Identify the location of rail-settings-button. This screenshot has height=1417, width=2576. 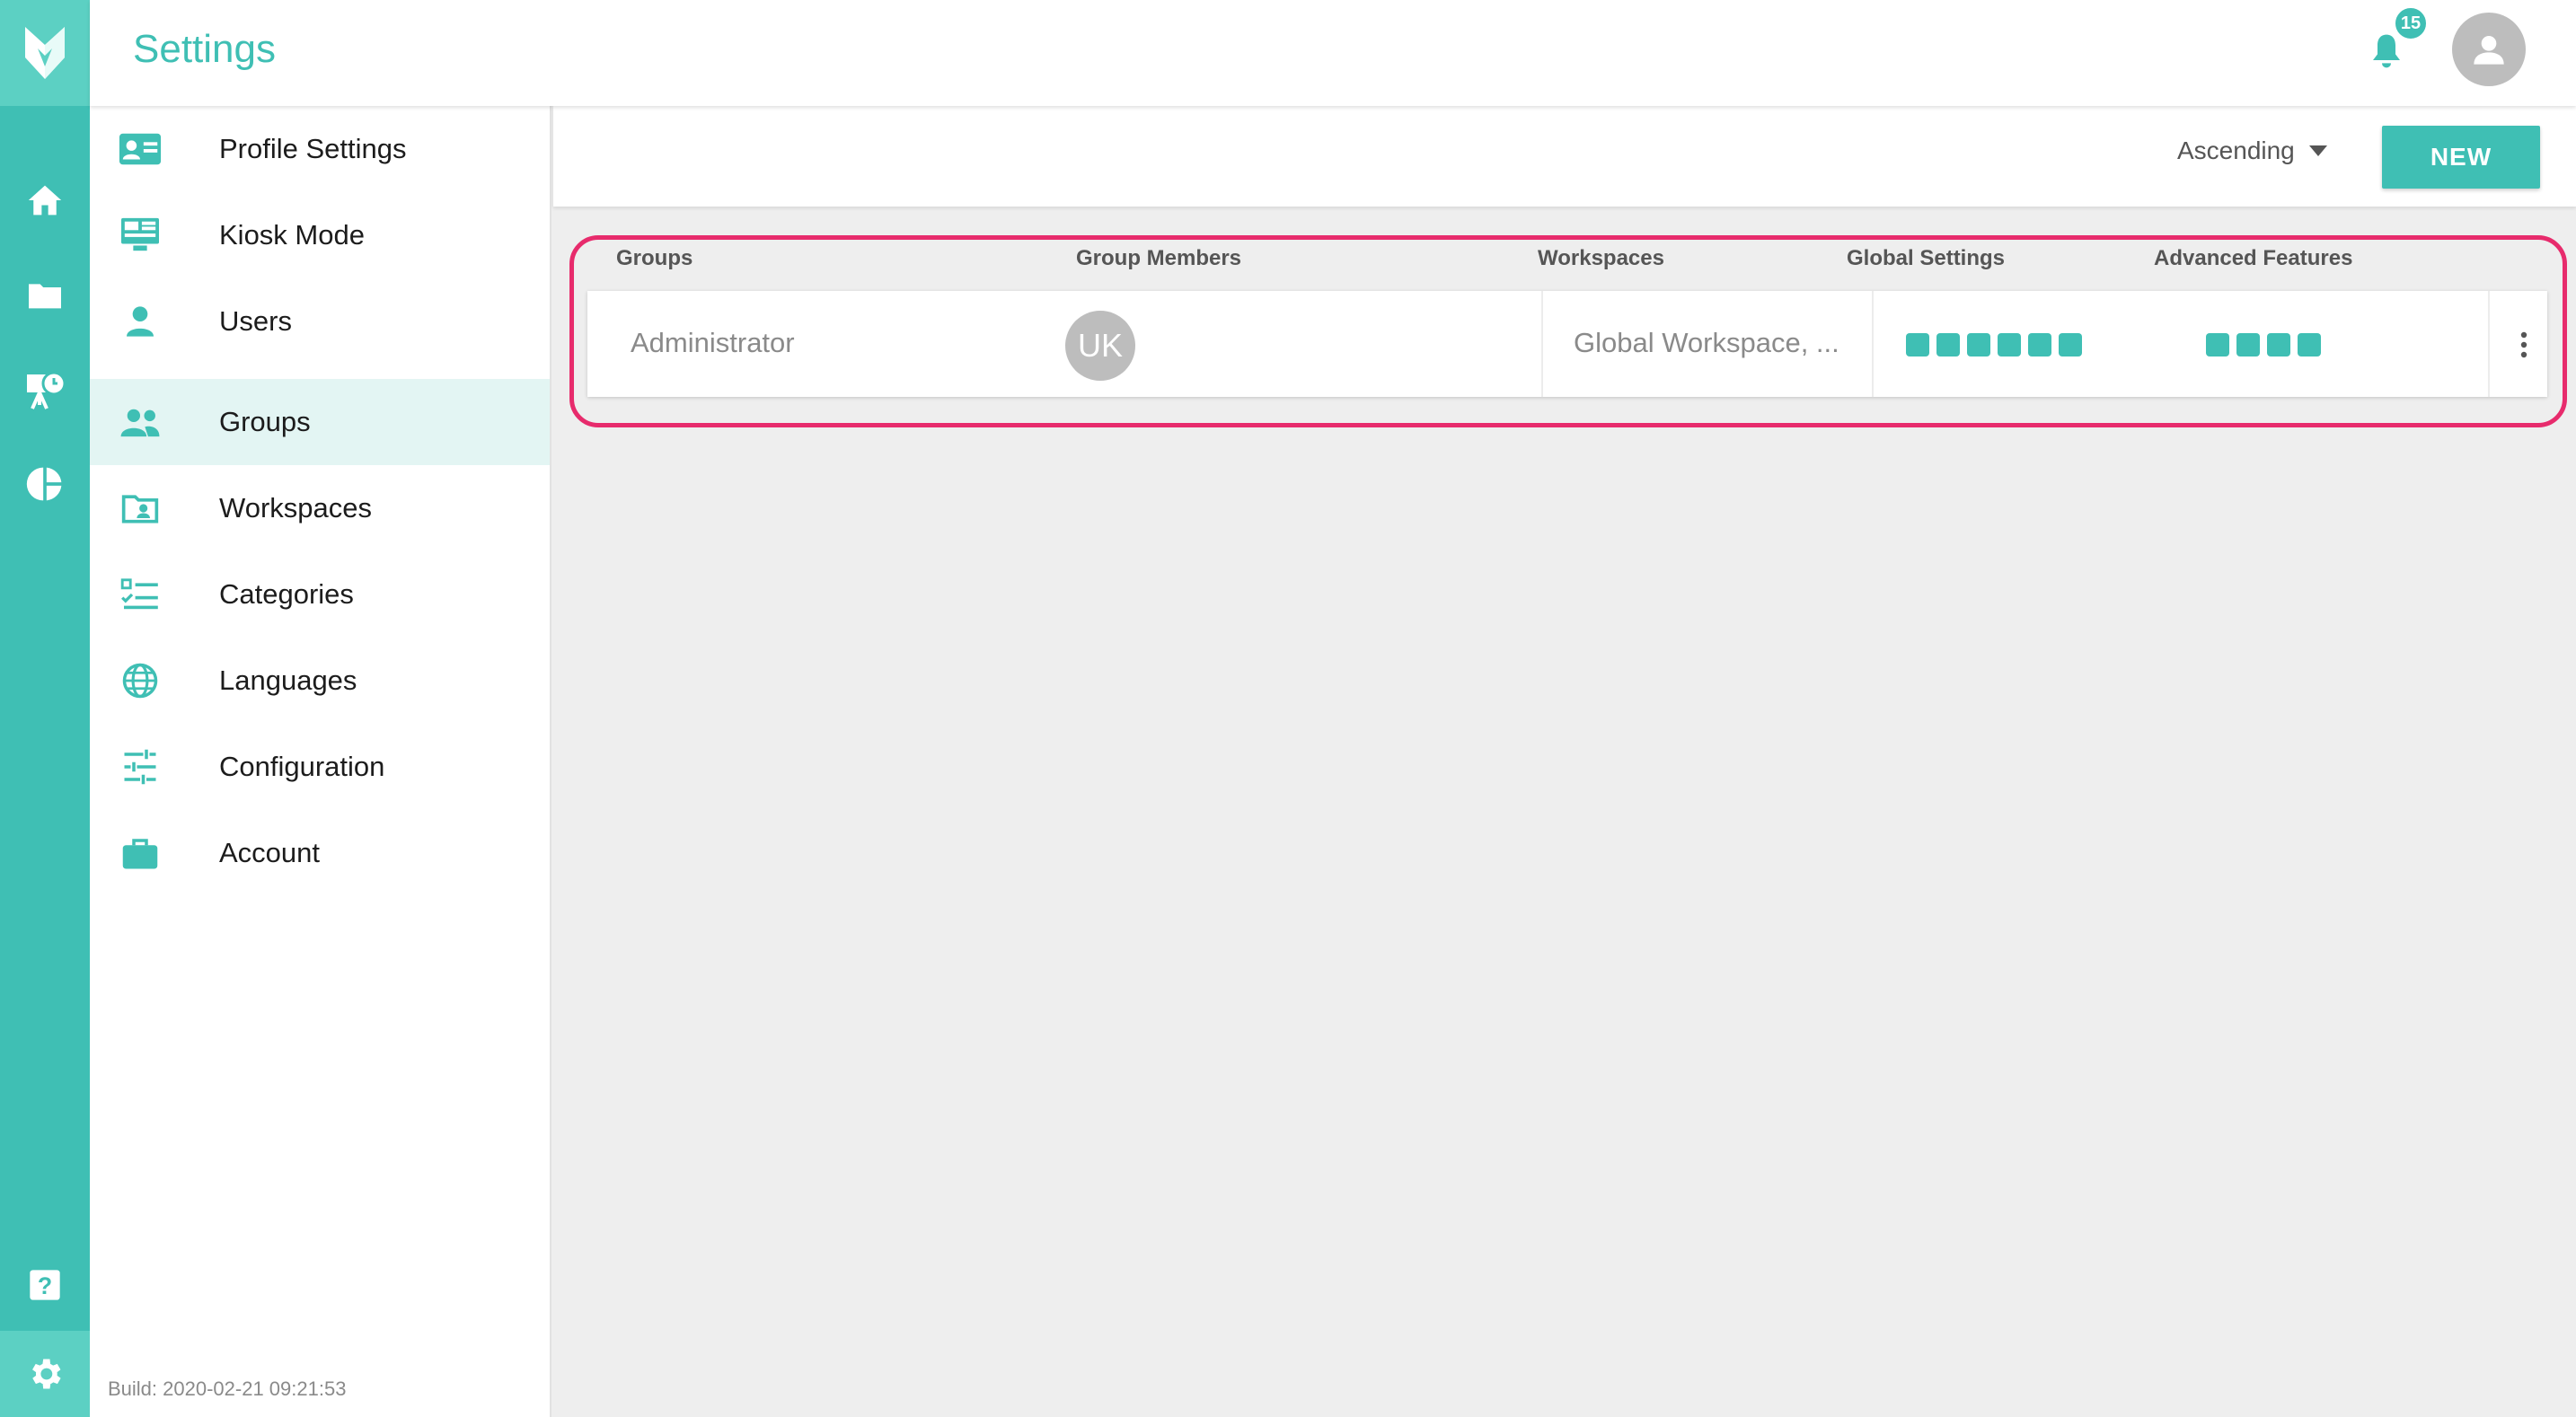
(45, 1374).